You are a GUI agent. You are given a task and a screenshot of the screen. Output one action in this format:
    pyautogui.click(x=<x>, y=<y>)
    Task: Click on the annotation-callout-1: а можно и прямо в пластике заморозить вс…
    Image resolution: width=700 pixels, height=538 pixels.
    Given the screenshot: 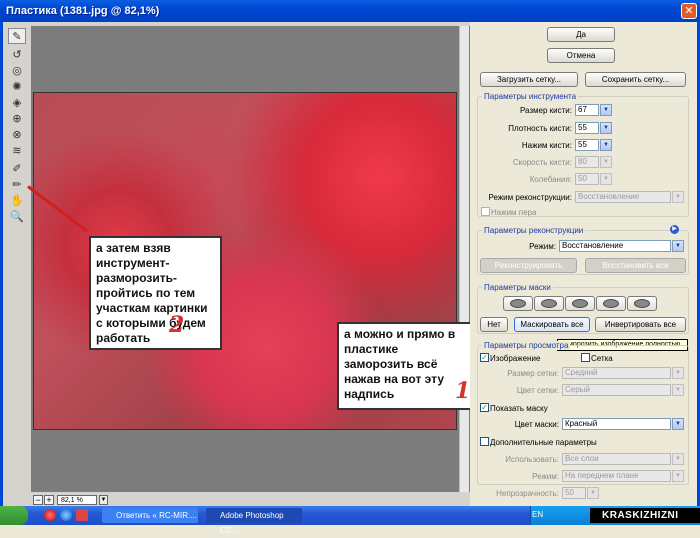 What is the action you would take?
    pyautogui.click(x=404, y=366)
    